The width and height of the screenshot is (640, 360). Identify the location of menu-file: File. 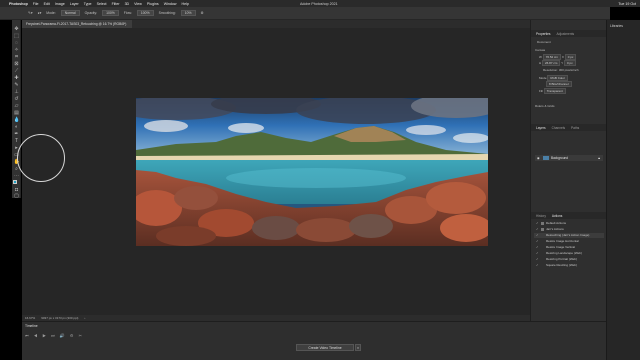
(36, 4).